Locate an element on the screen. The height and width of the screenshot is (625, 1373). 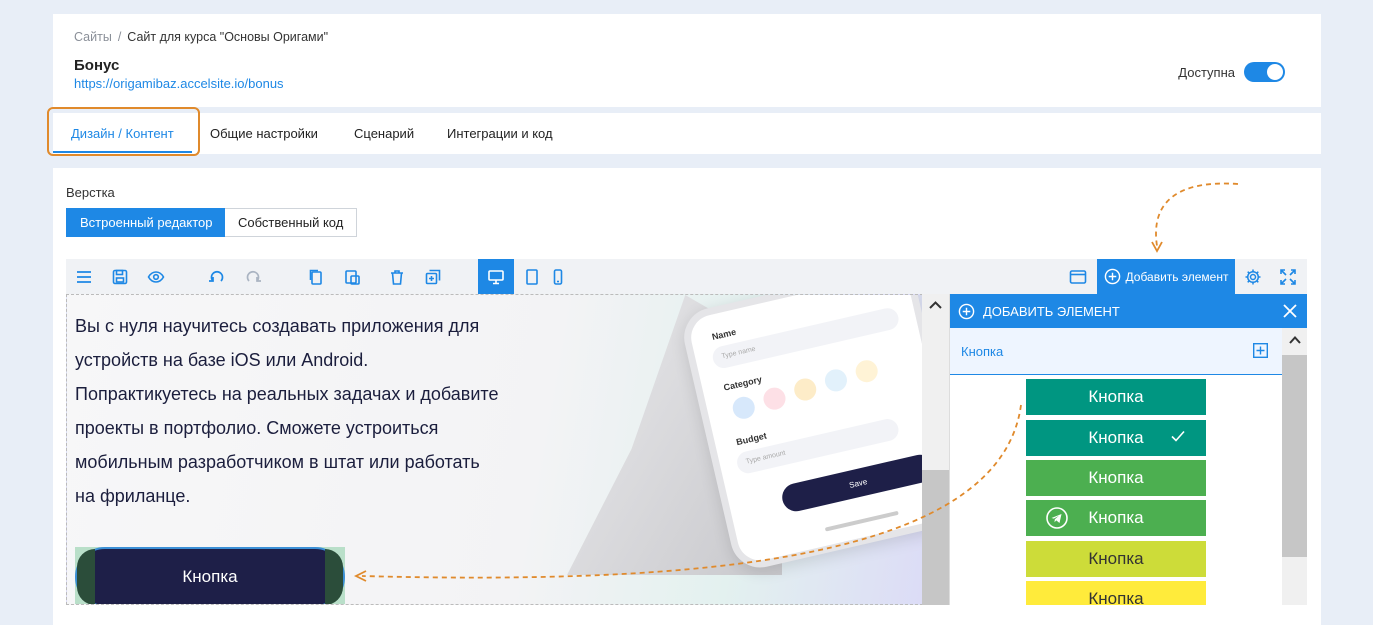
paste-icon is located at coordinates (352, 276).